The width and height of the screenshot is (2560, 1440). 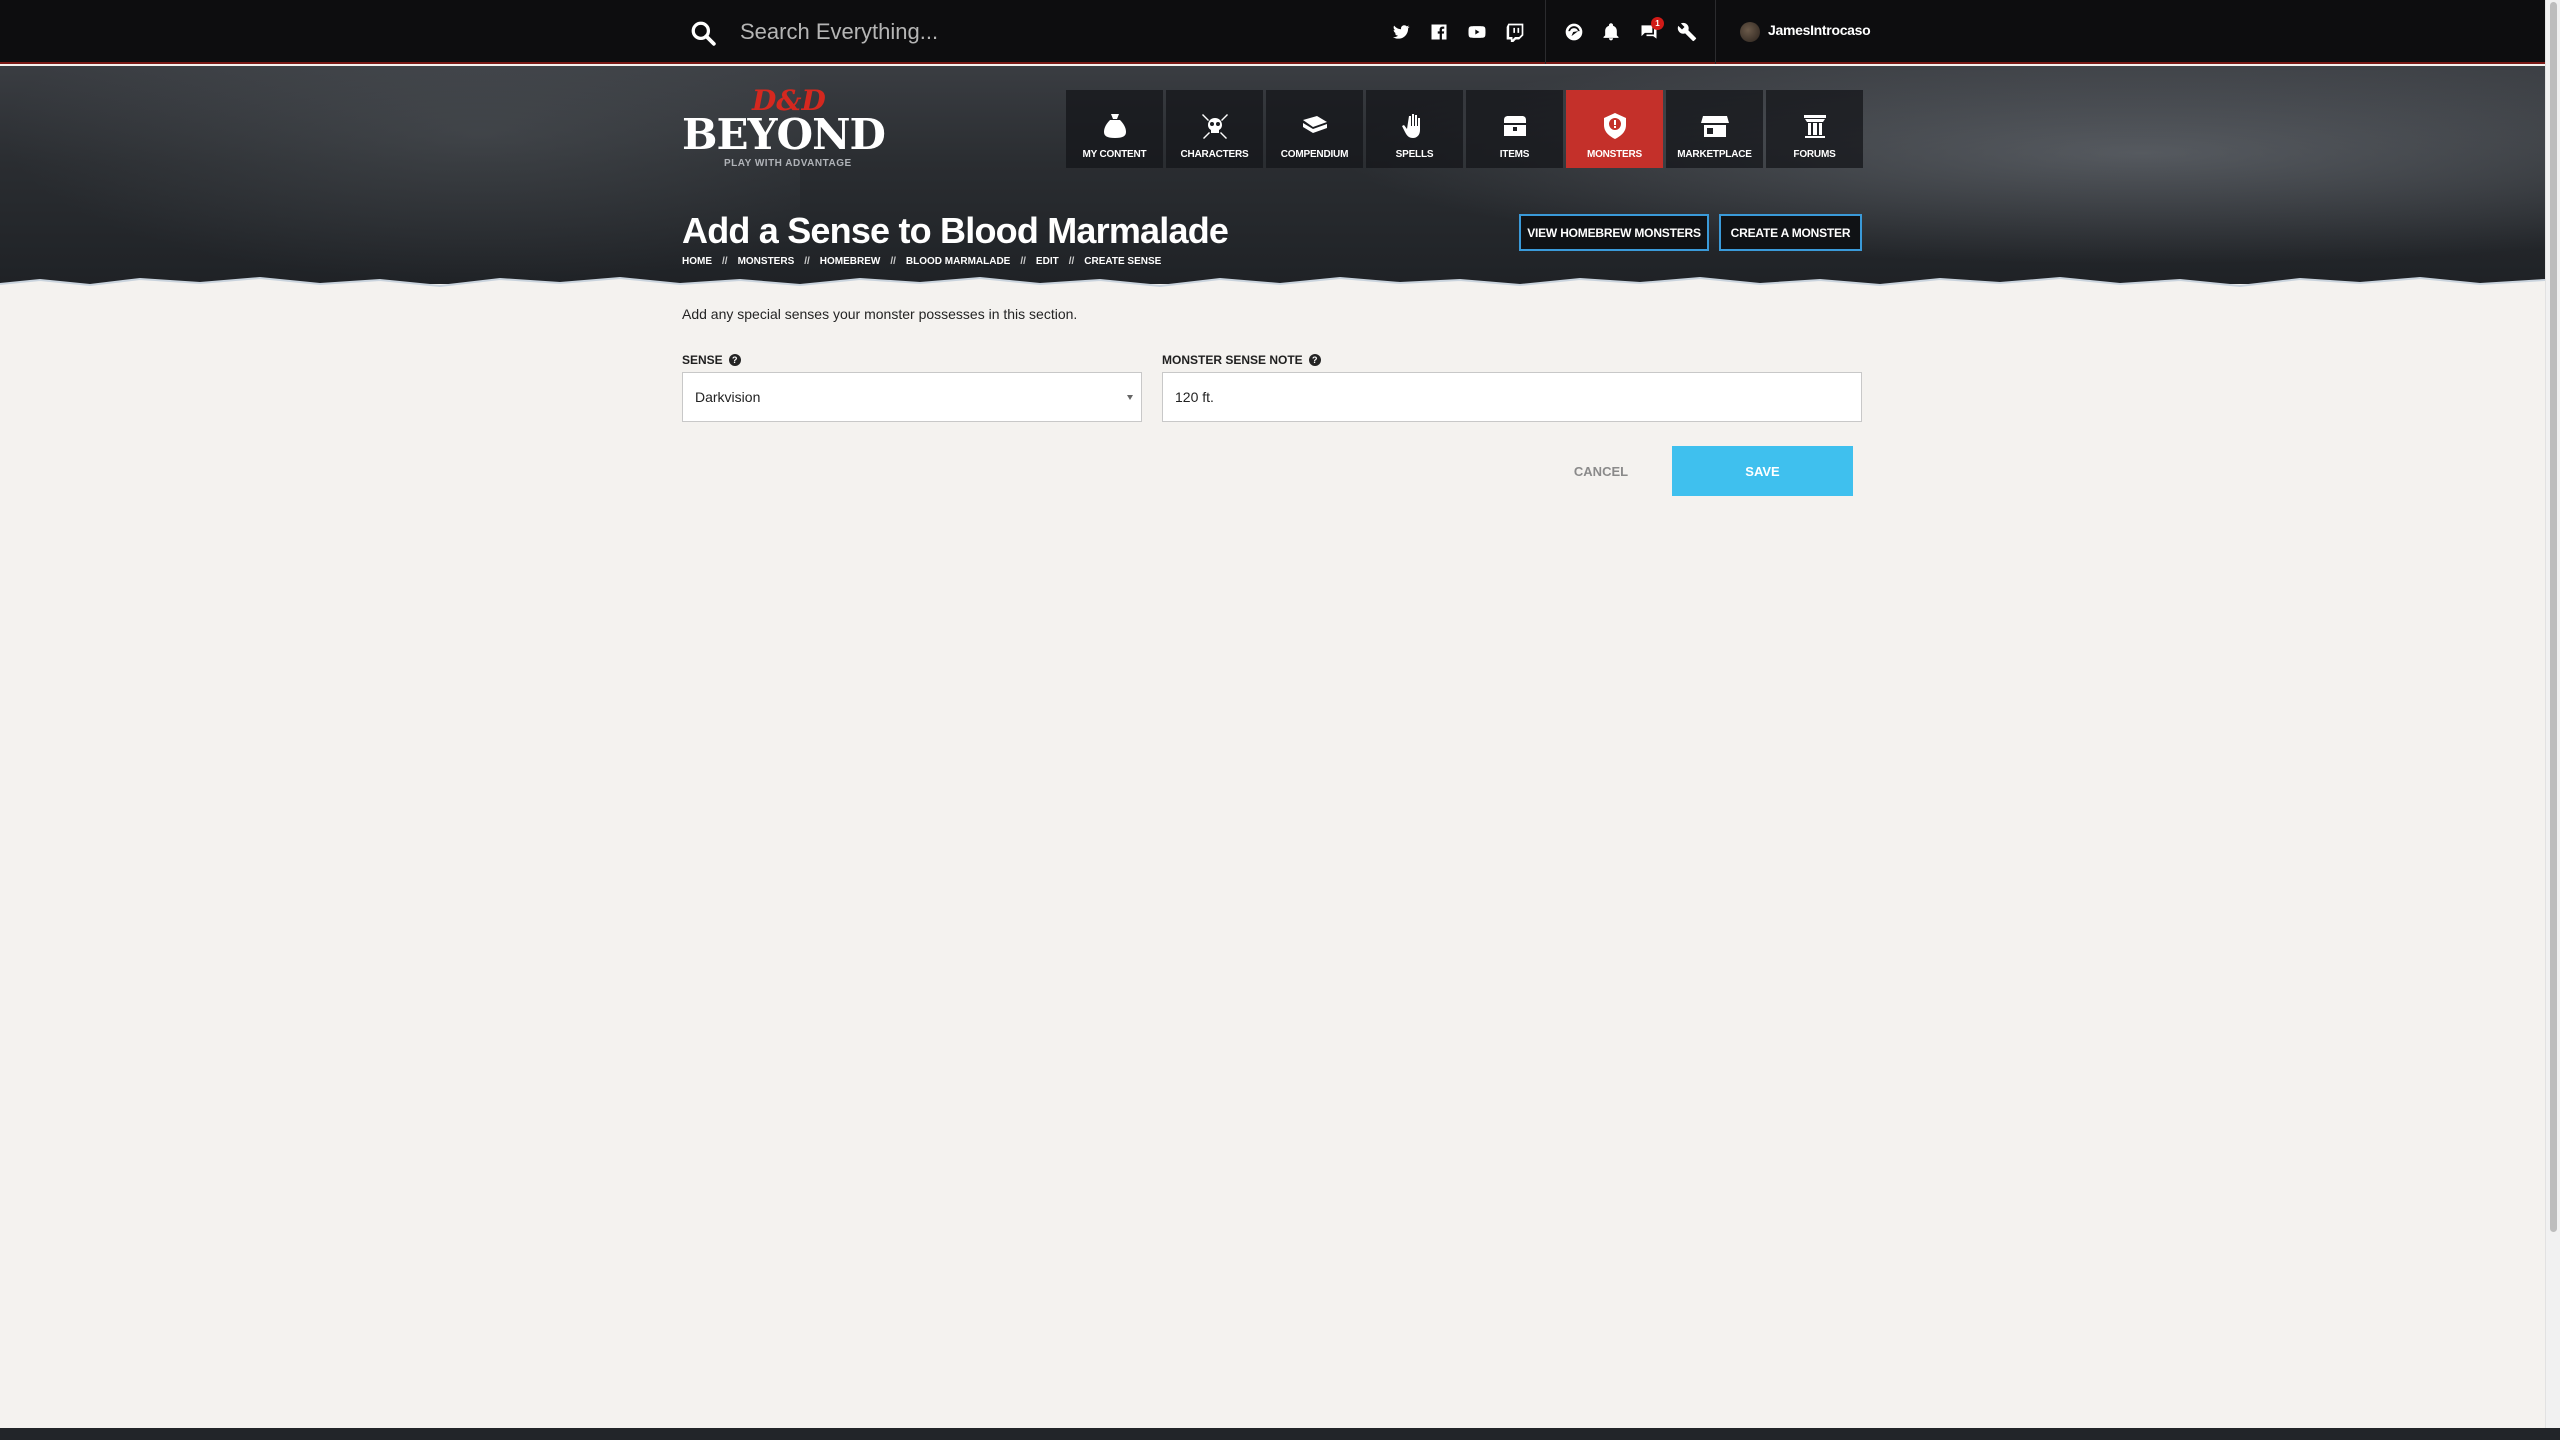 I want to click on compass-icon, so click(x=1574, y=32).